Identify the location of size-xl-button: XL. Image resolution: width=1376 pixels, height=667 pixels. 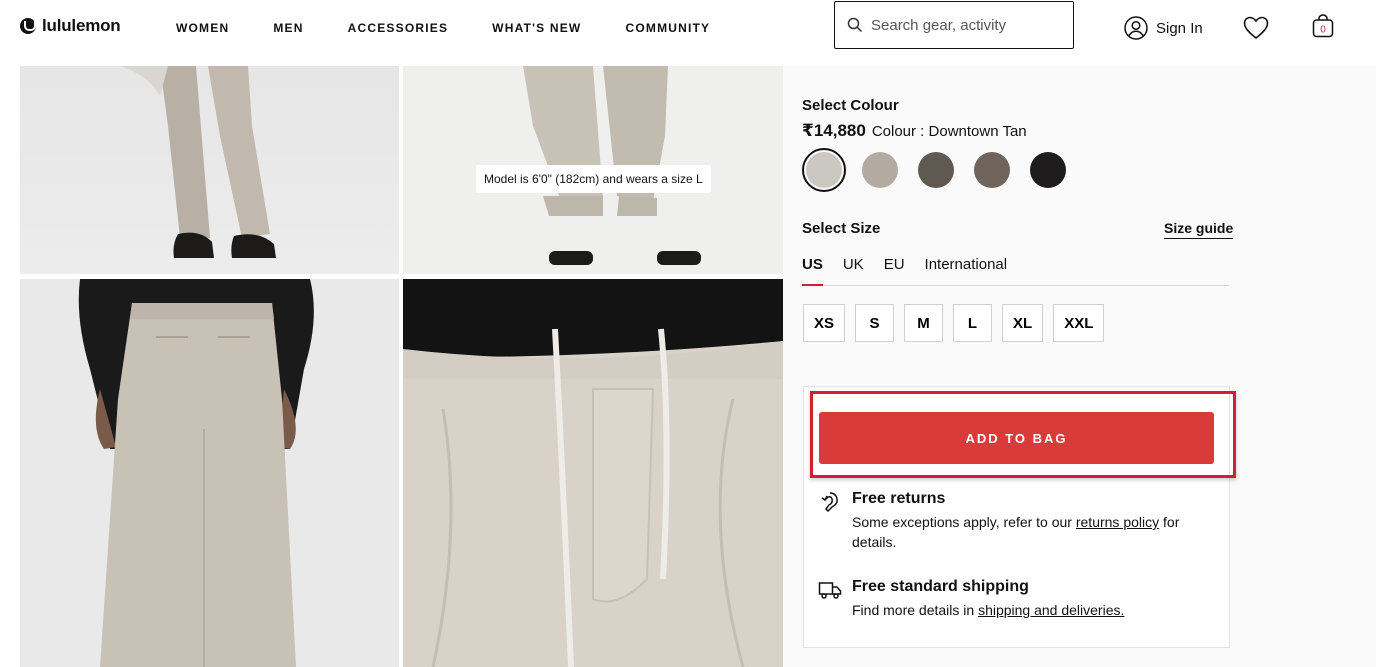
(1023, 323).